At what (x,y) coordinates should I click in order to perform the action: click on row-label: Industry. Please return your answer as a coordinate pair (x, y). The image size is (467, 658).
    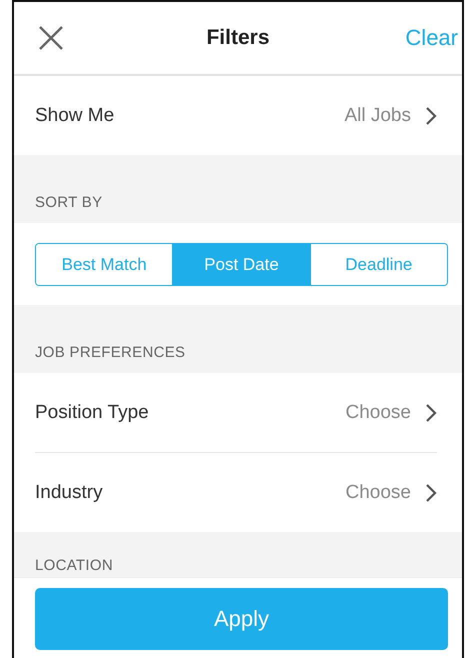
    Looking at the image, I should click on (69, 493).